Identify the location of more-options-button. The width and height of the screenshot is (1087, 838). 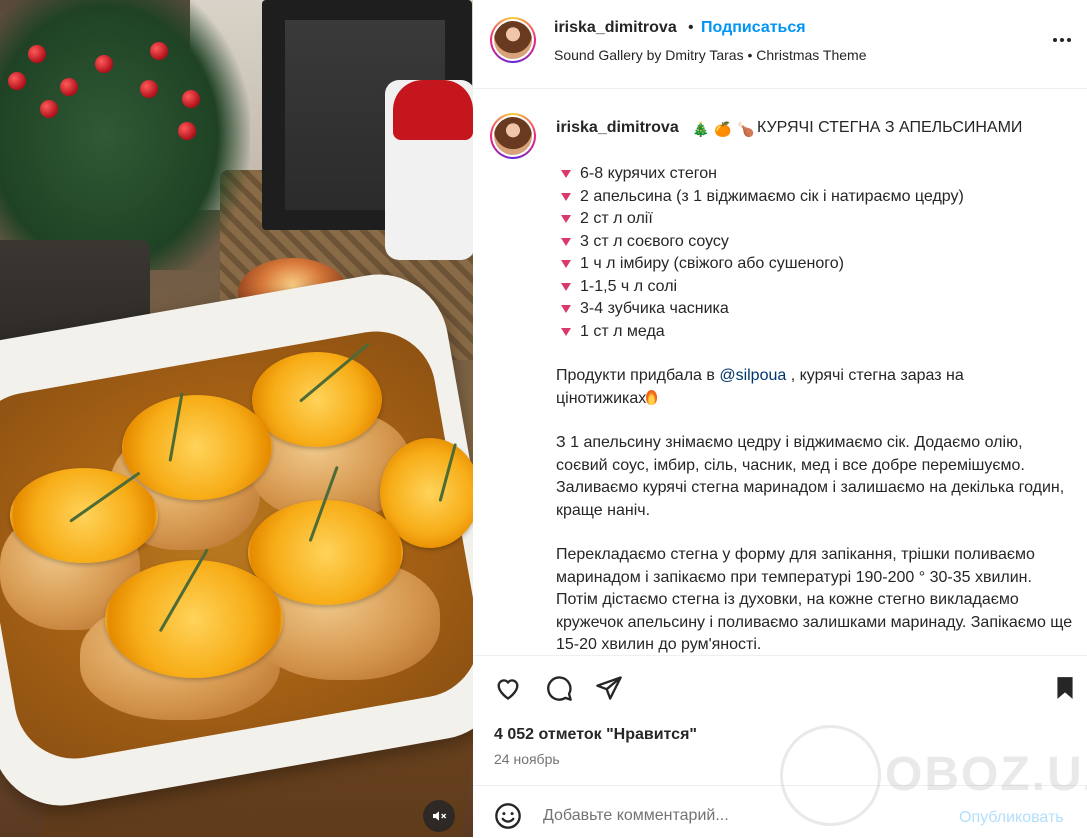
(1062, 40).